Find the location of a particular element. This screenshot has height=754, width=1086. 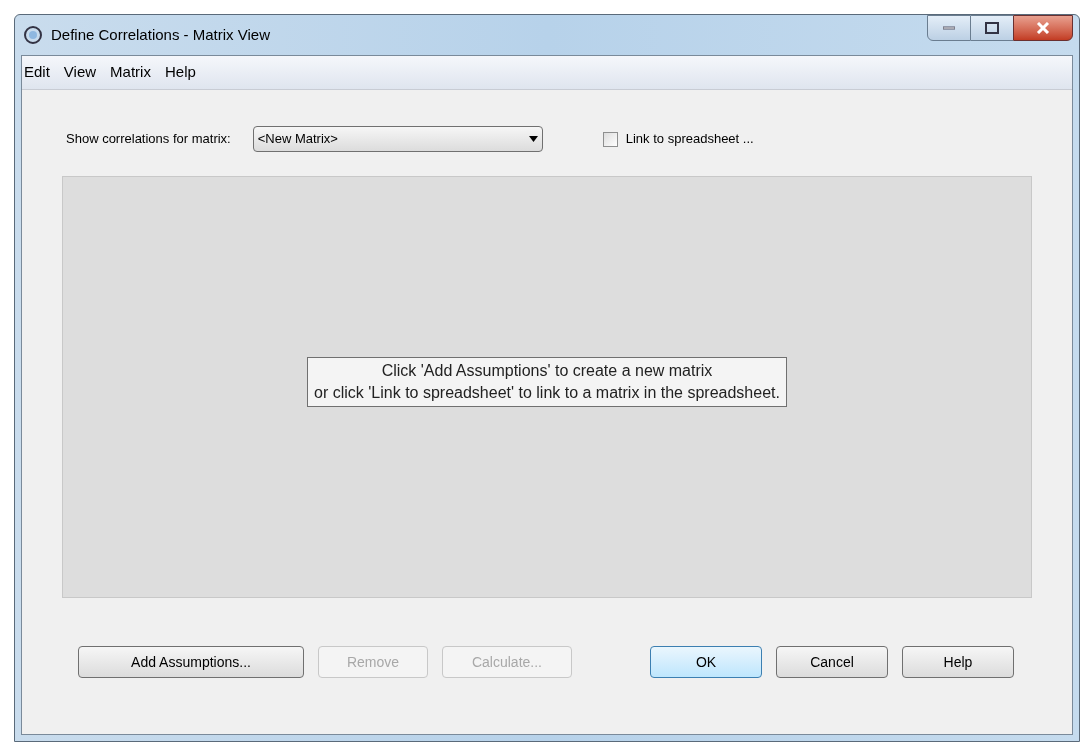

close-button is located at coordinates (1043, 28).